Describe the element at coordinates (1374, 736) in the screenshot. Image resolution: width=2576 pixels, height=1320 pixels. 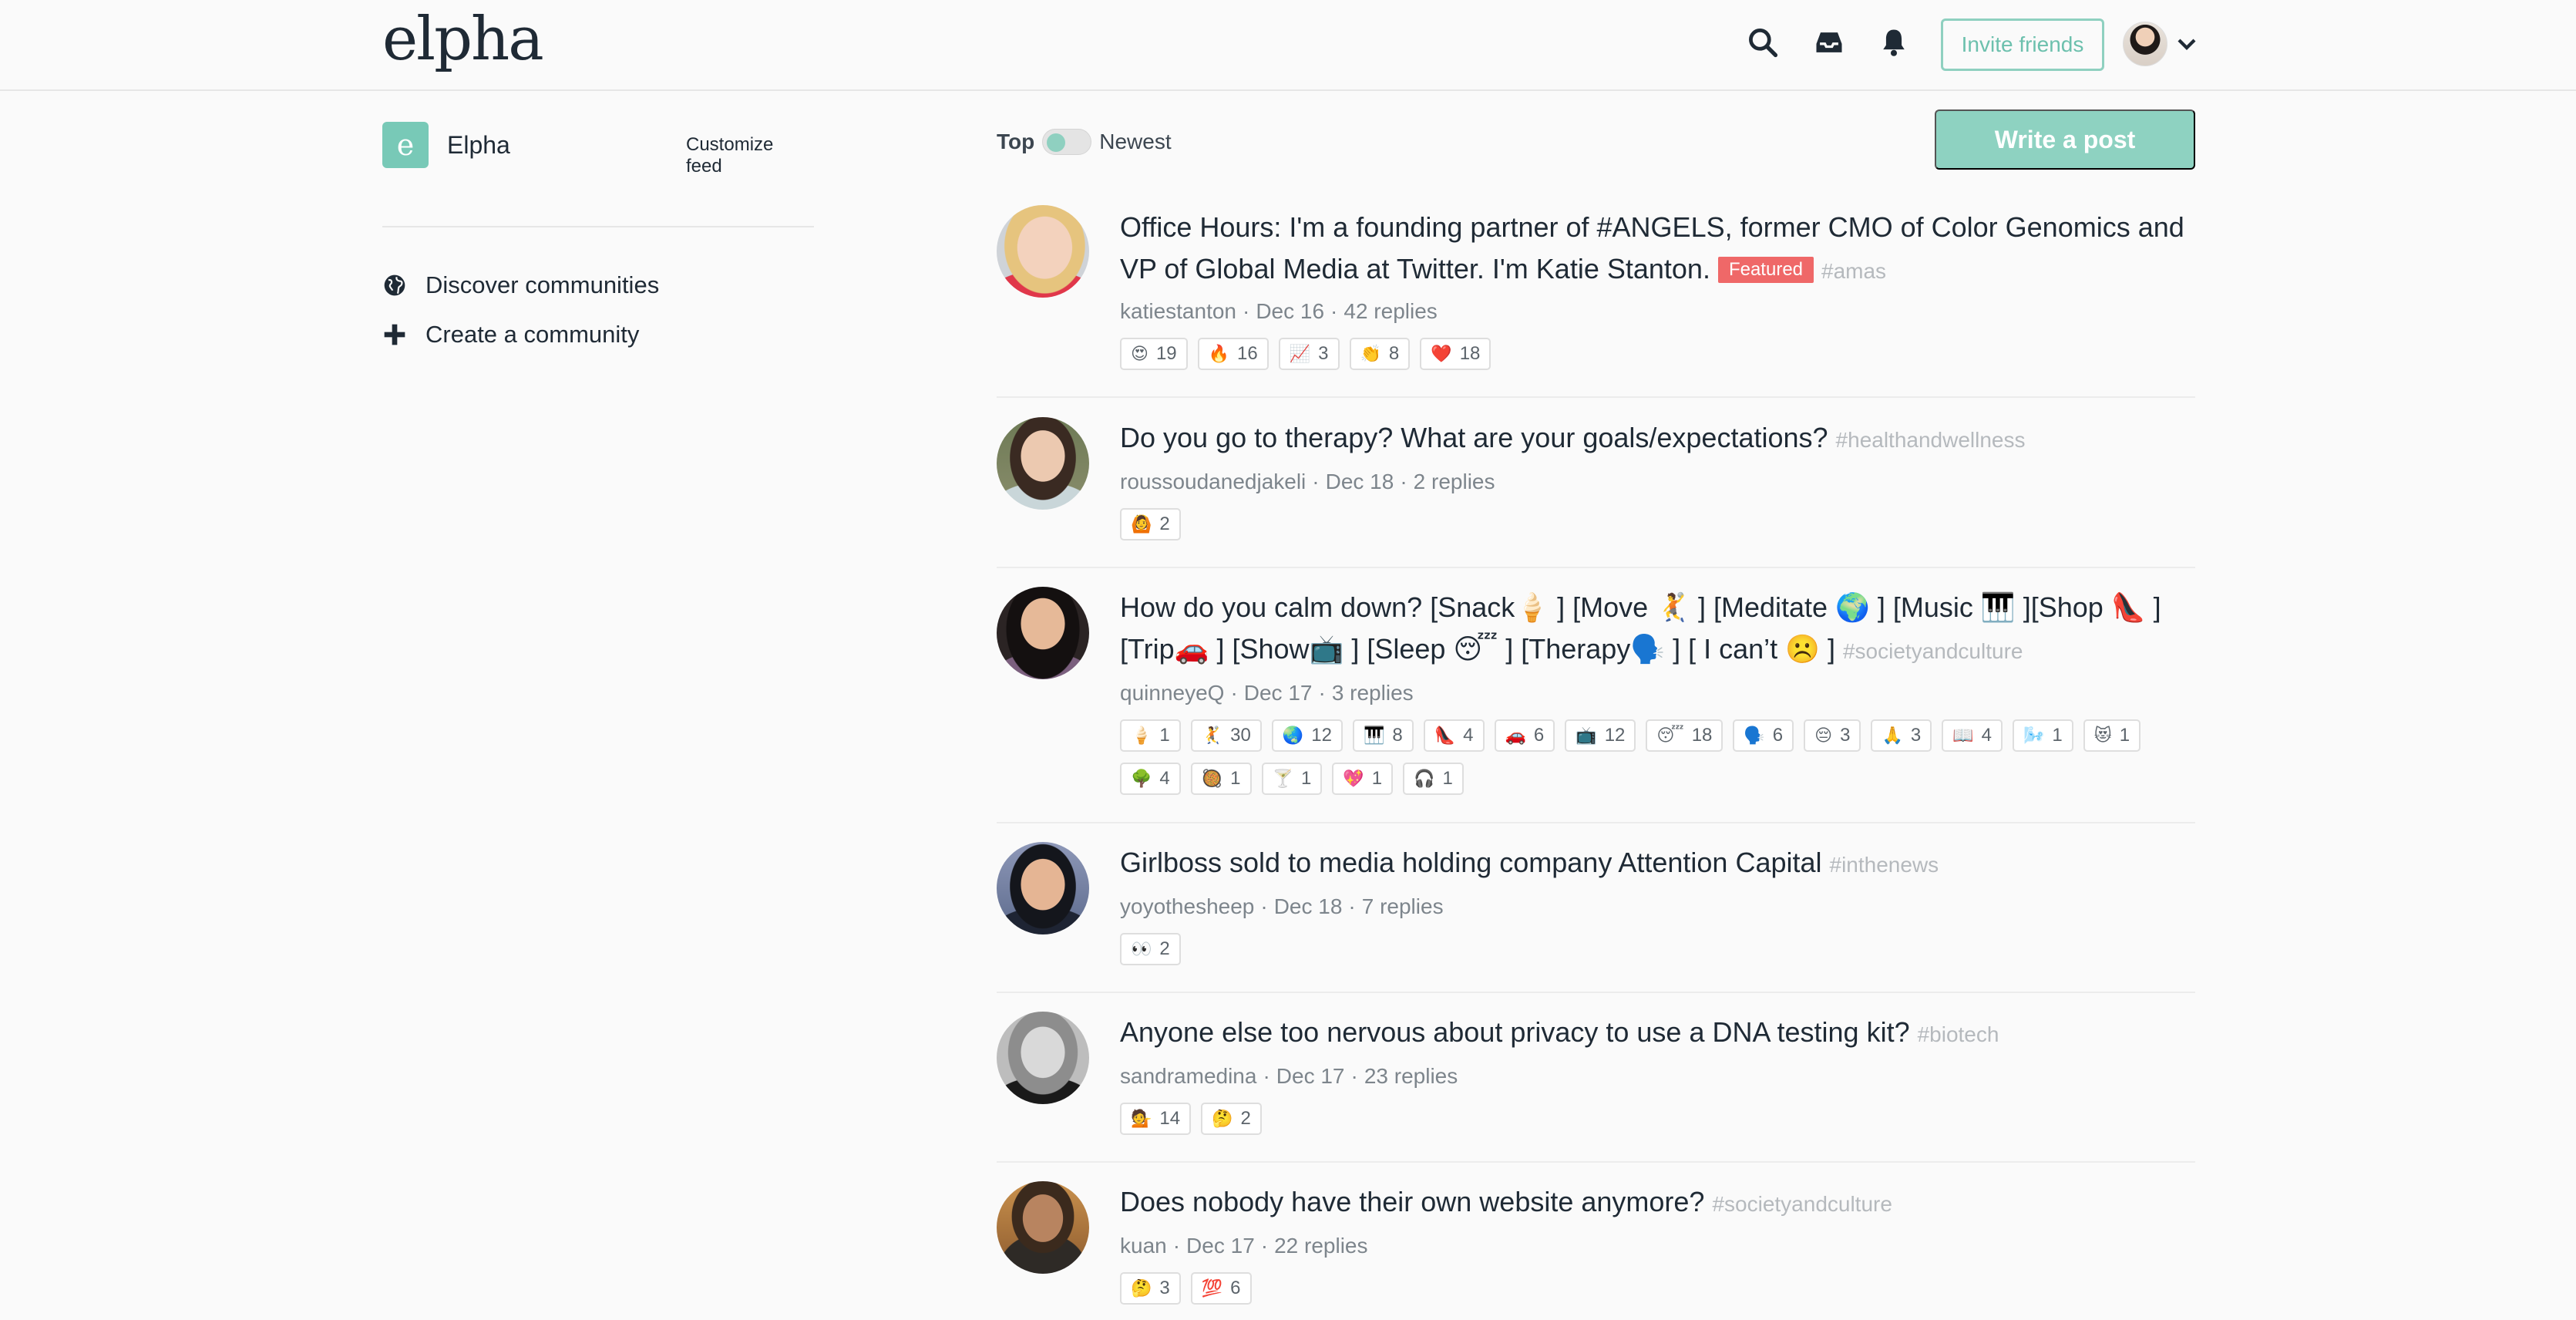
I see `reaction-emoji: 🎹` at that location.